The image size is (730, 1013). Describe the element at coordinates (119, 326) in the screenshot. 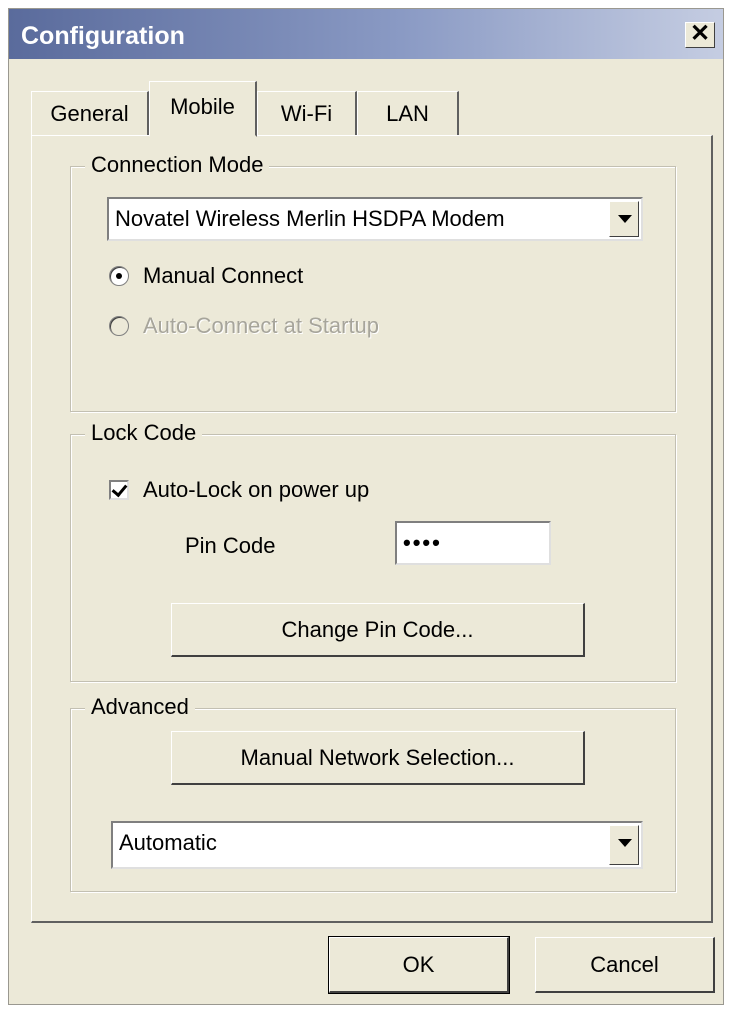

I see `radio-unselected-icon` at that location.